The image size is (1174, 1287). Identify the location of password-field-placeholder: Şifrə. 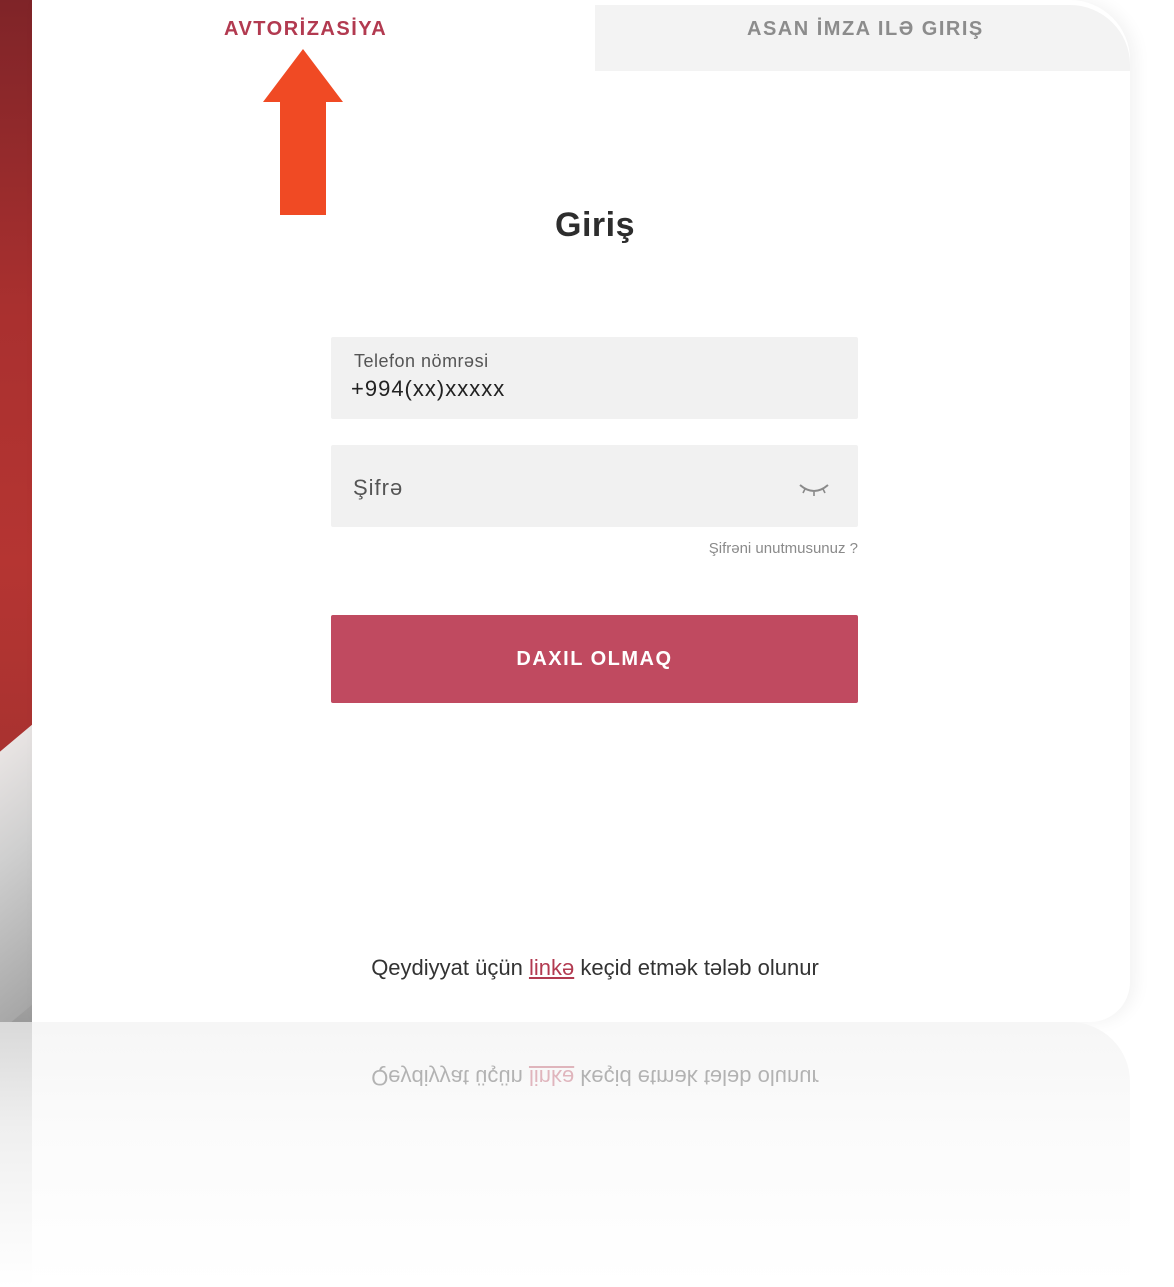
(378, 487).